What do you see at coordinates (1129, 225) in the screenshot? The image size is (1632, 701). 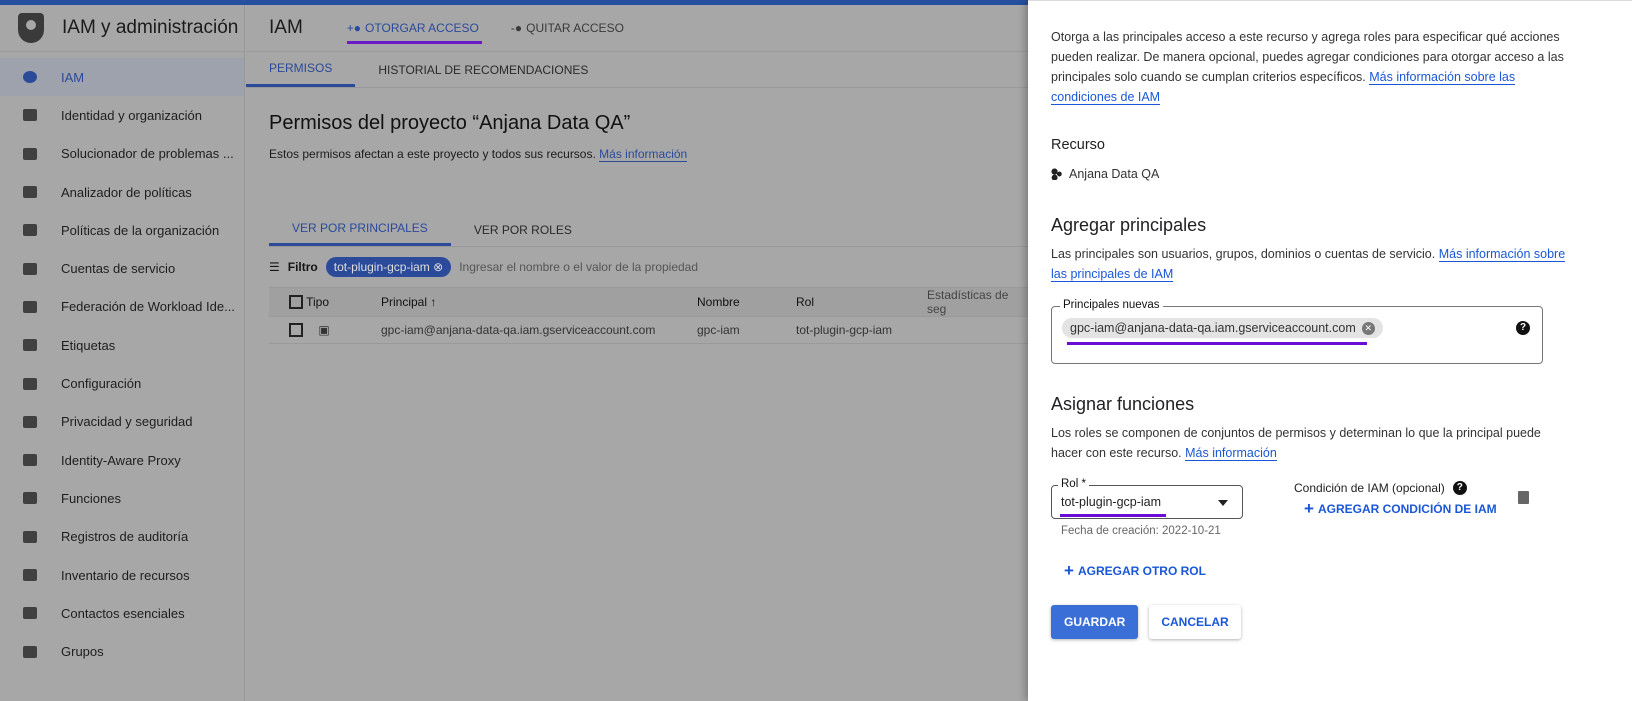 I see `add-principals-heading: Agregar principales` at bounding box center [1129, 225].